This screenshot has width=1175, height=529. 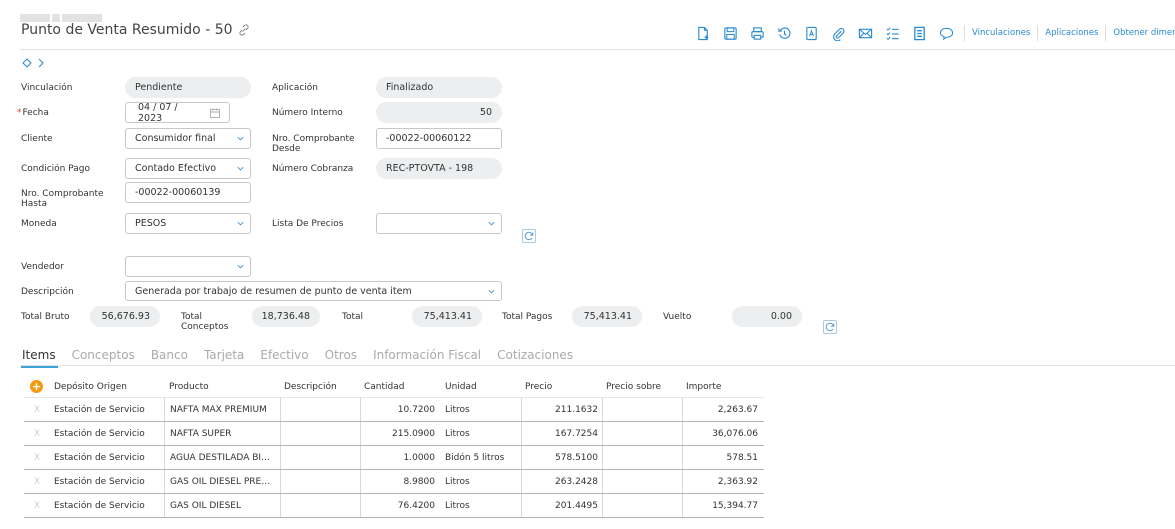 What do you see at coordinates (730, 33) in the screenshot?
I see `save-icon` at bounding box center [730, 33].